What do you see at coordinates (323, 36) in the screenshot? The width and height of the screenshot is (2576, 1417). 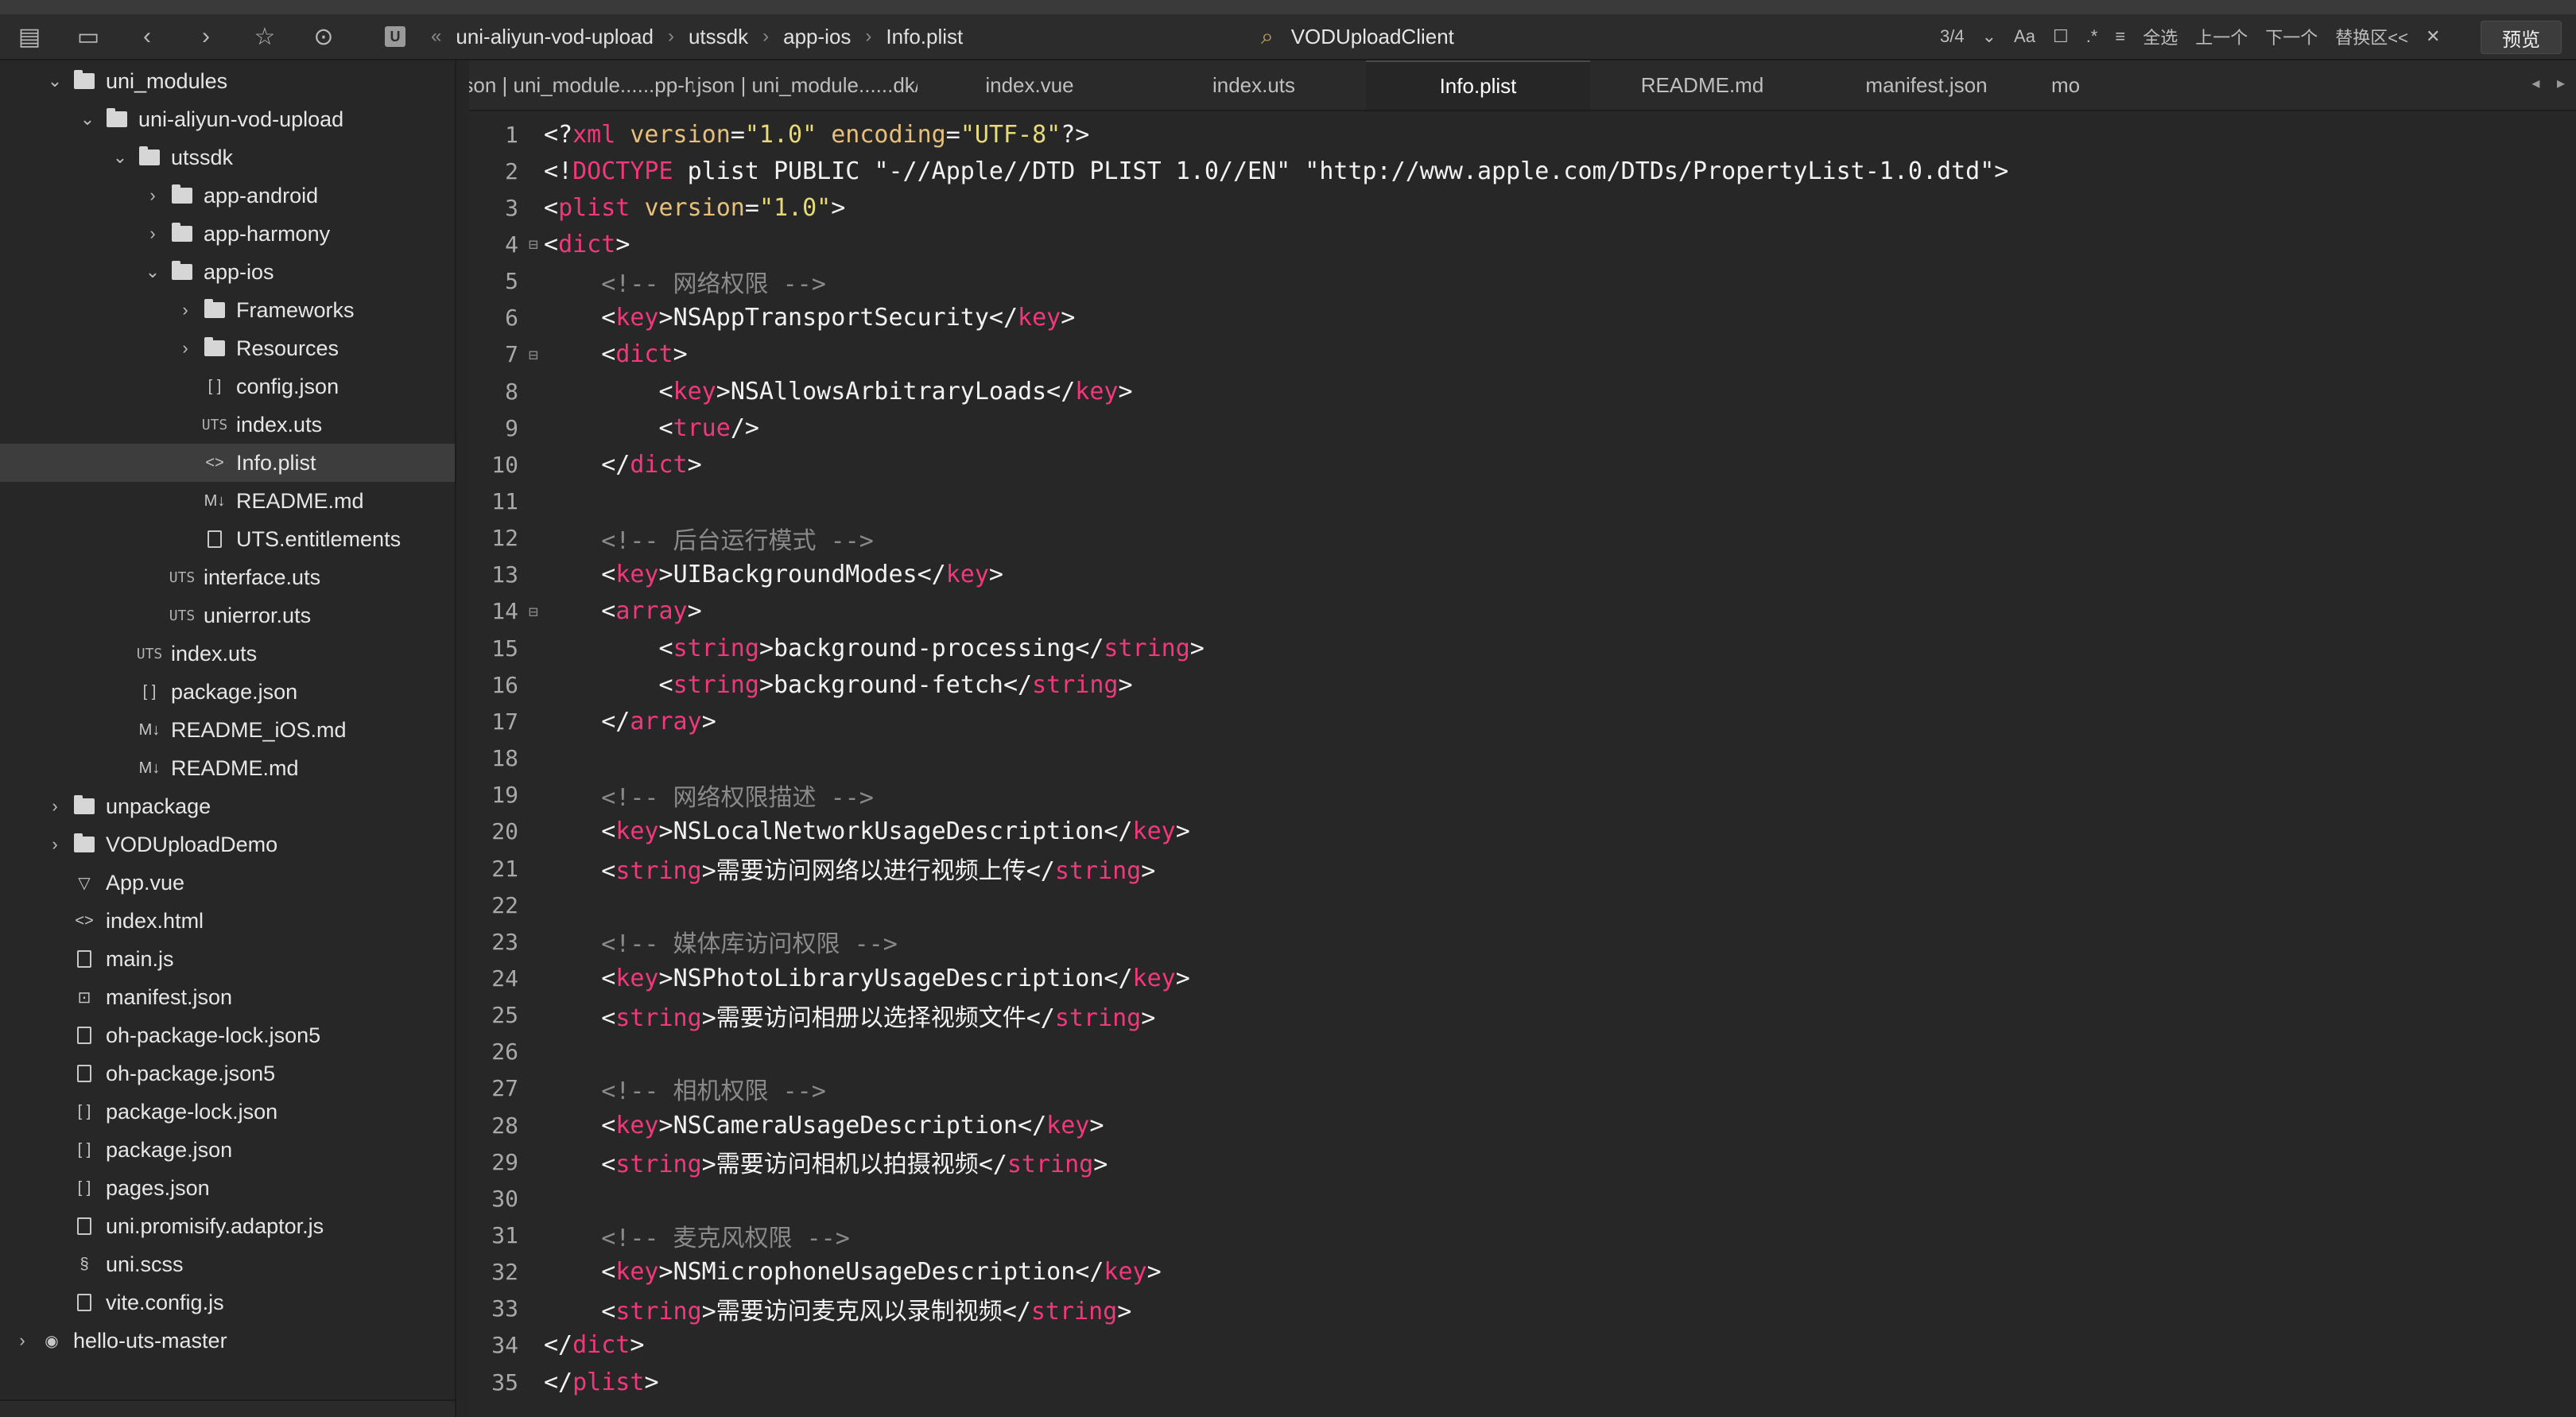 I see `run-icon: ⊙` at bounding box center [323, 36].